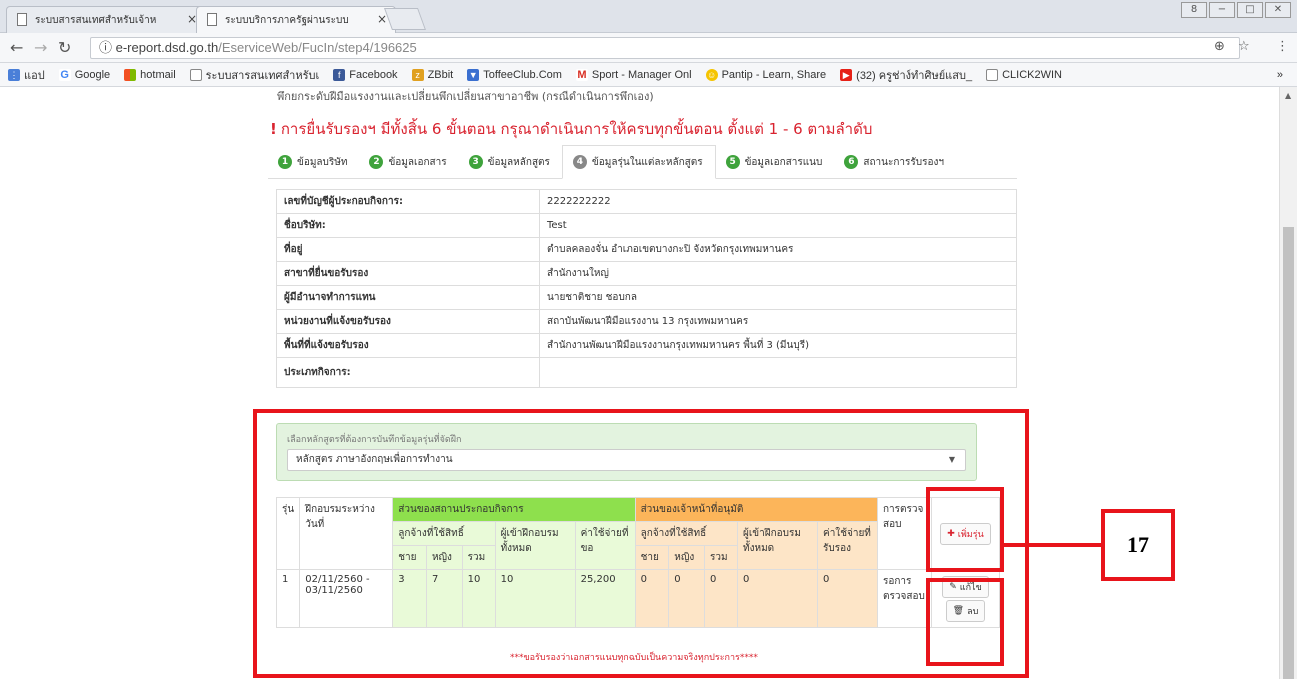 The image size is (1297, 679). I want to click on tab-step-4: 4 ข้อมูลรุ่นในแต่ละหลักสูตร, so click(638, 162).